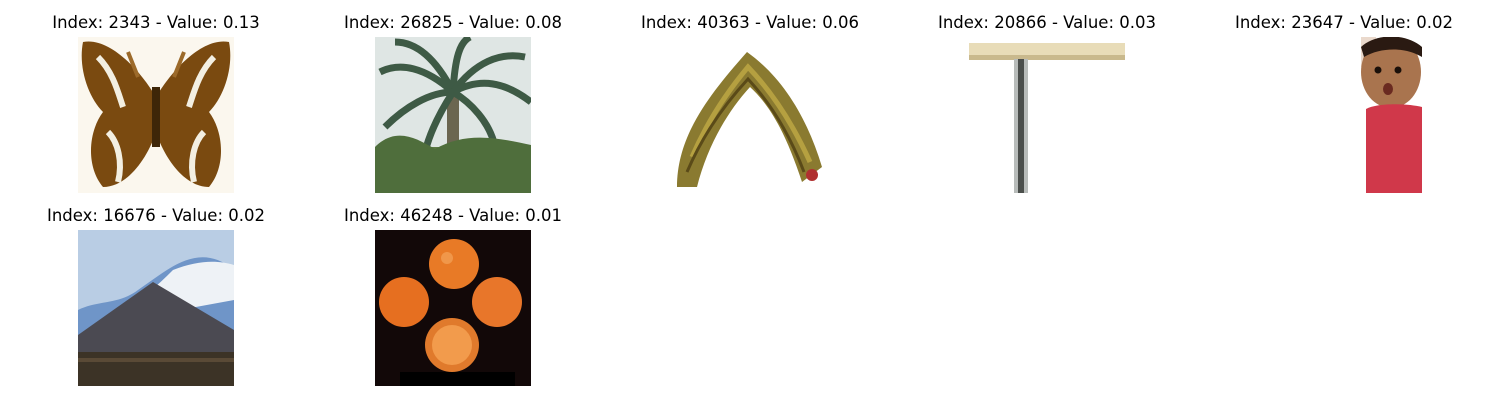  Describe the element at coordinates (156, 22) in the screenshot. I see `image-title: Index: 2343 - Value: 0.13` at that location.